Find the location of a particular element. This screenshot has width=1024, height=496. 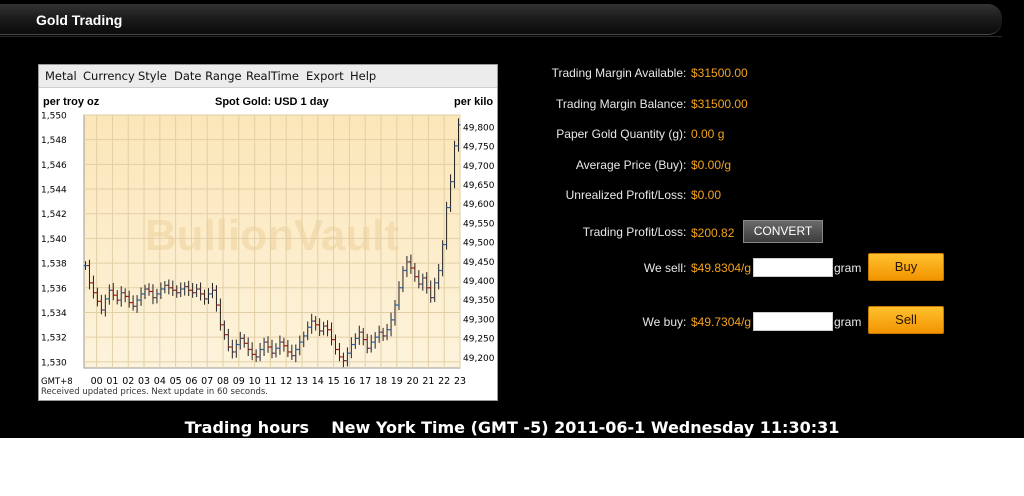

right-tick-label: 49,250 is located at coordinates (479, 340).